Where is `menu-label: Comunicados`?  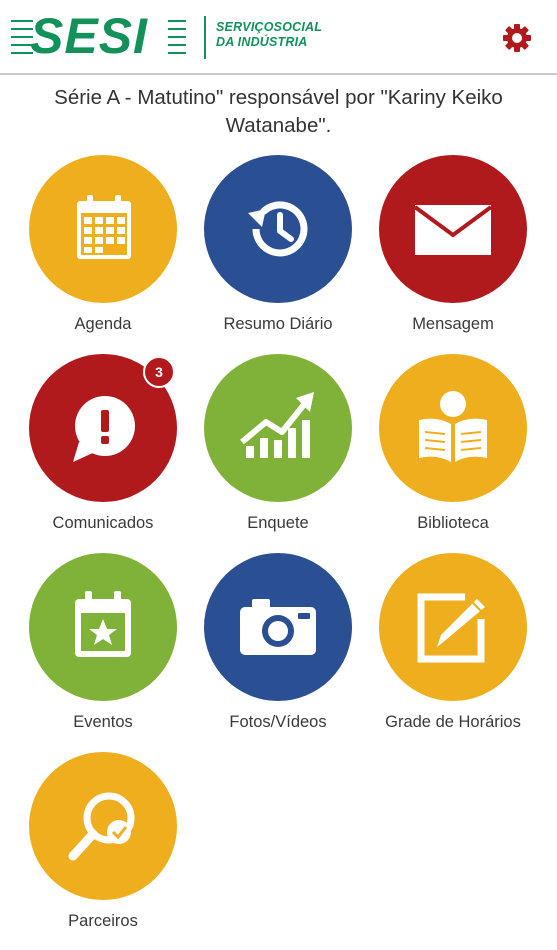
menu-label: Comunicados is located at coordinates (103, 523).